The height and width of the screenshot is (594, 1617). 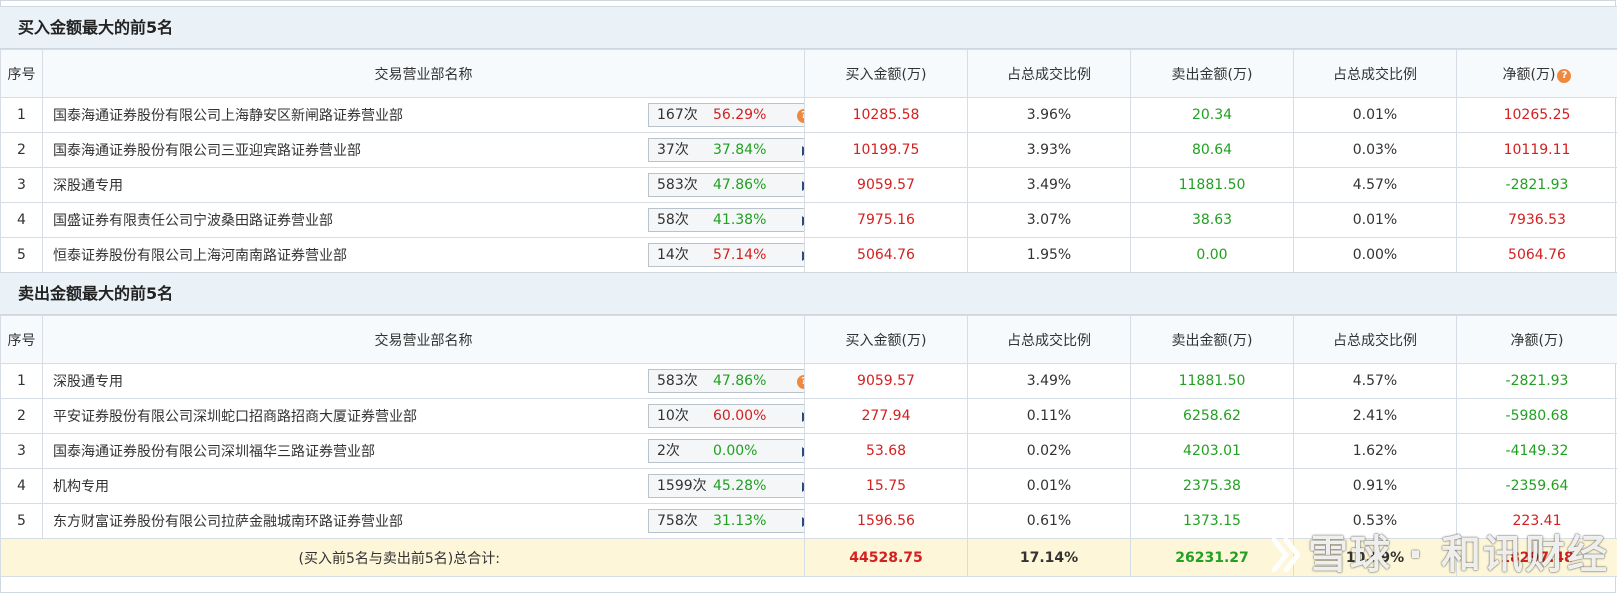 What do you see at coordinates (726, 150) in the screenshot?
I see `broker-stats-pill: 37次 37.84%` at bounding box center [726, 150].